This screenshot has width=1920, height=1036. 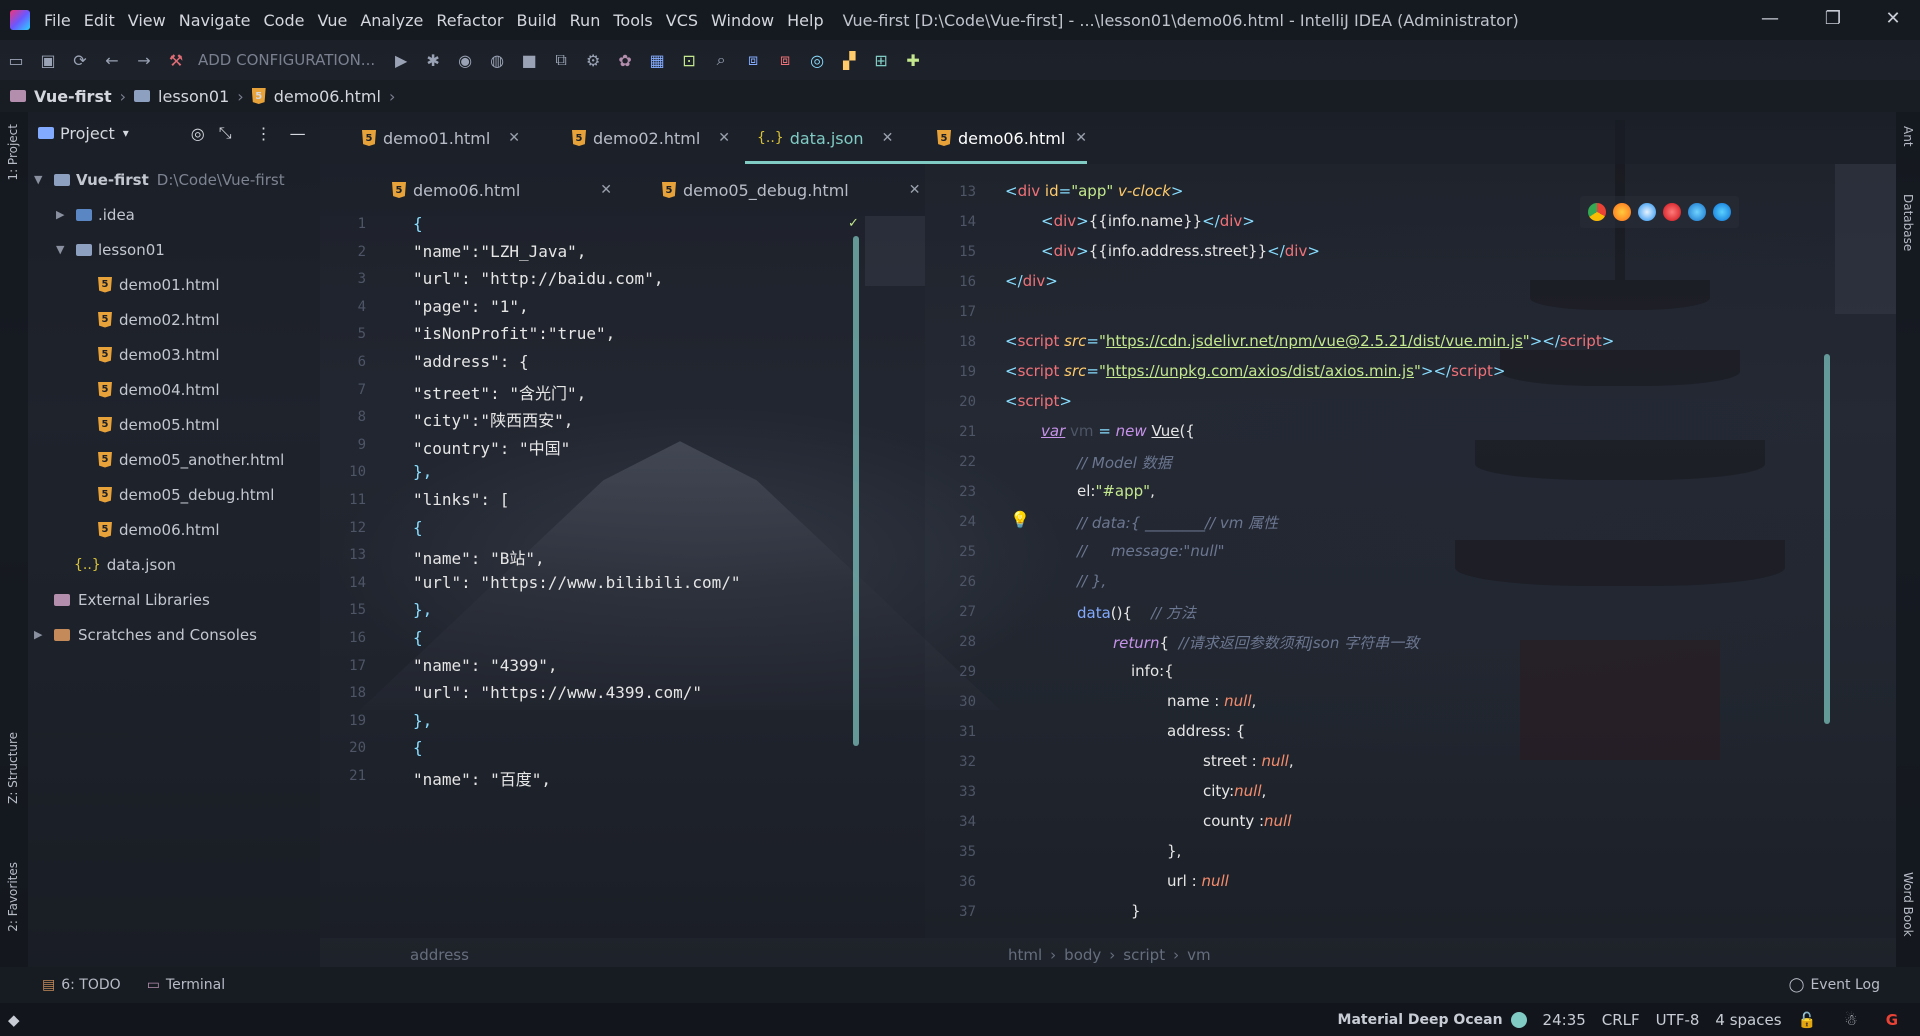 I want to click on ie-icon, so click(x=1697, y=212).